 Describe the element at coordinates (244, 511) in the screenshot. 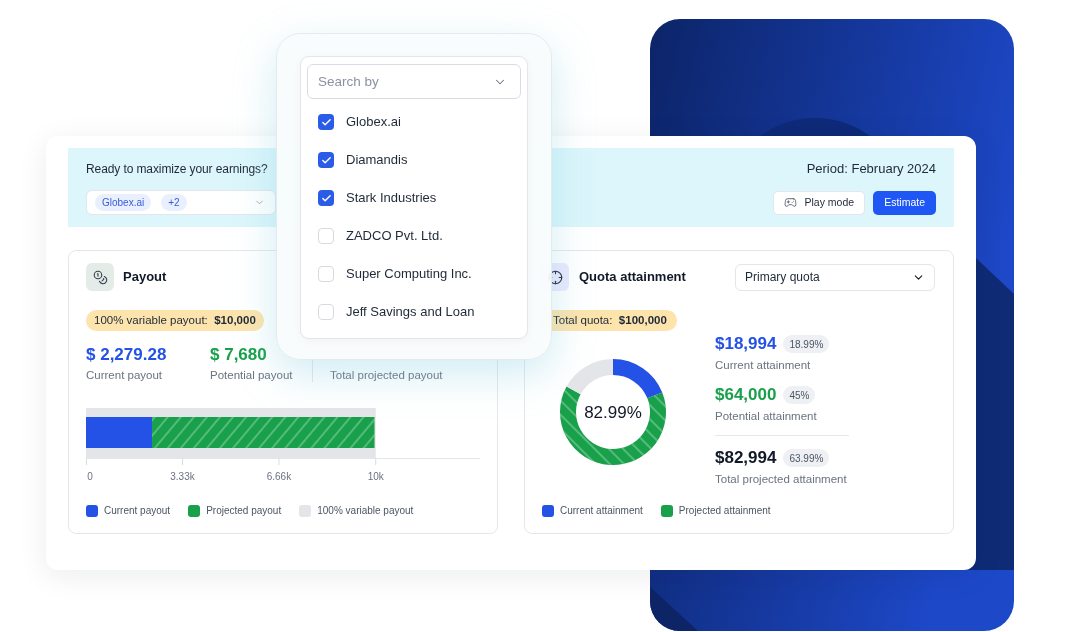

I see `legend-label: Projected payout` at that location.